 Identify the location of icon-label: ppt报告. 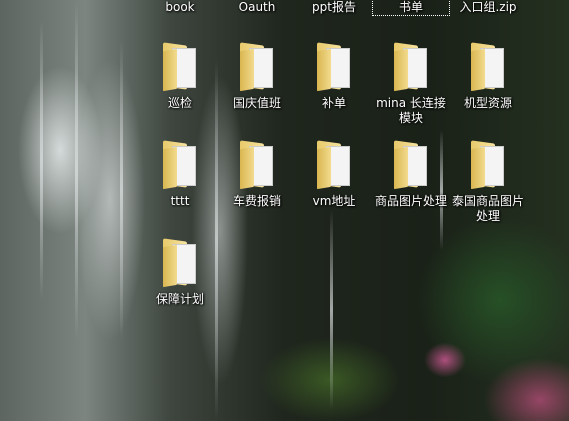
(334, 7).